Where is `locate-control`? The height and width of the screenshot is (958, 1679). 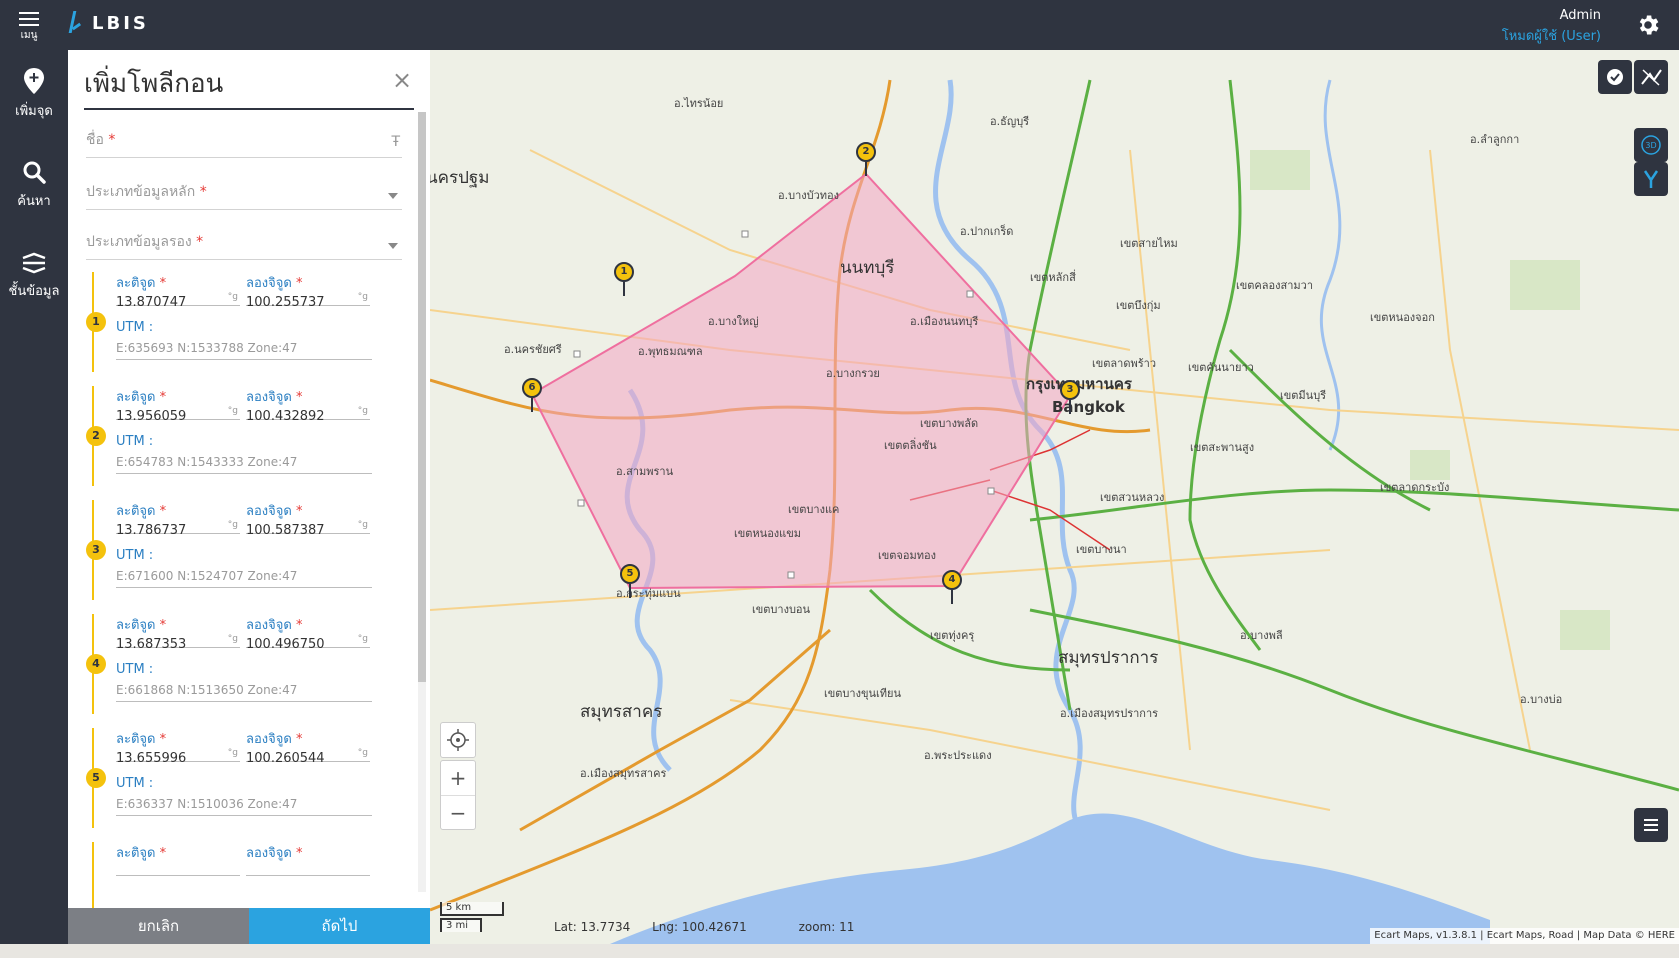 locate-control is located at coordinates (458, 740).